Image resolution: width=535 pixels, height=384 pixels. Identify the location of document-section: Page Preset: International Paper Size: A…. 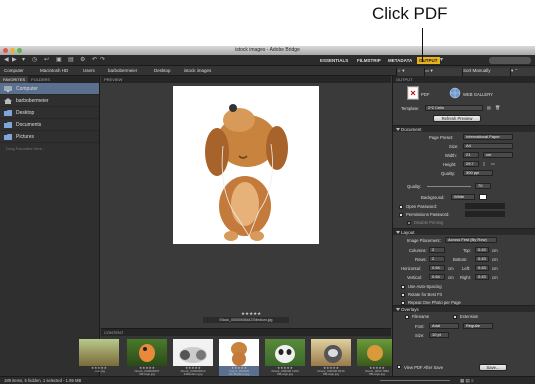
(464, 180).